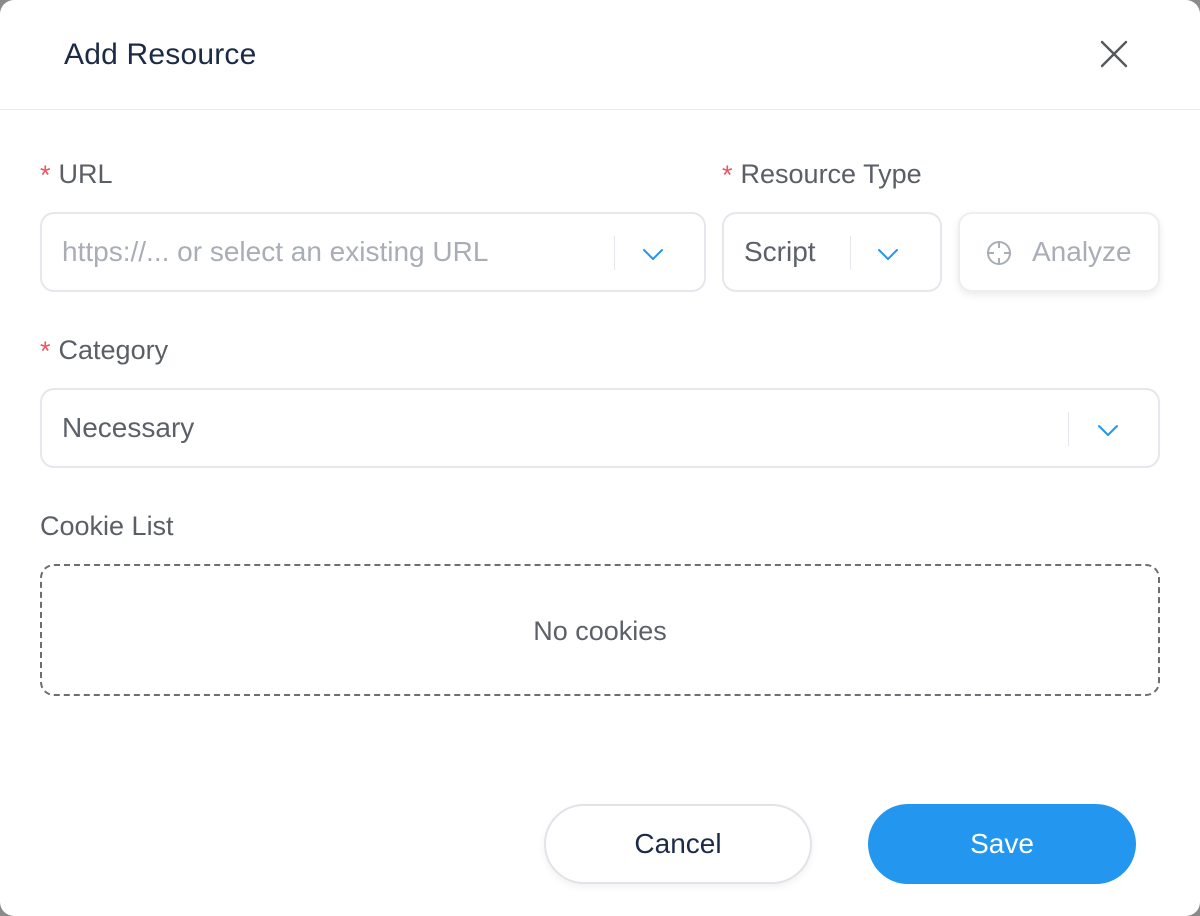  Describe the element at coordinates (780, 252) in the screenshot. I see `resource-type-value: Script` at that location.